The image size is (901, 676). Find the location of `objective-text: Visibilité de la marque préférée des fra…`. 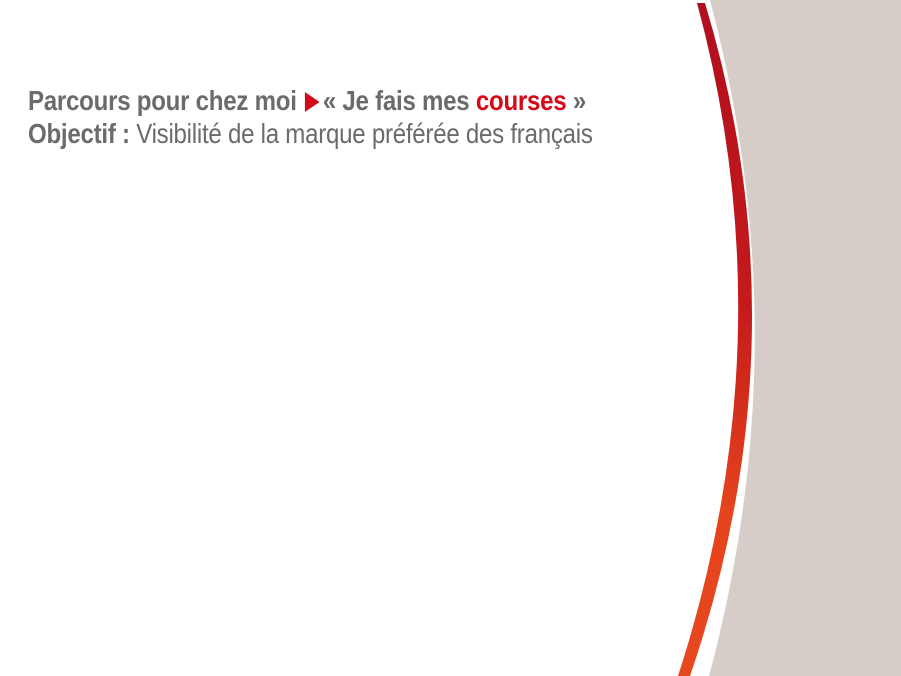

objective-text: Visibilité de la marque préférée des fra… is located at coordinates (361, 133).